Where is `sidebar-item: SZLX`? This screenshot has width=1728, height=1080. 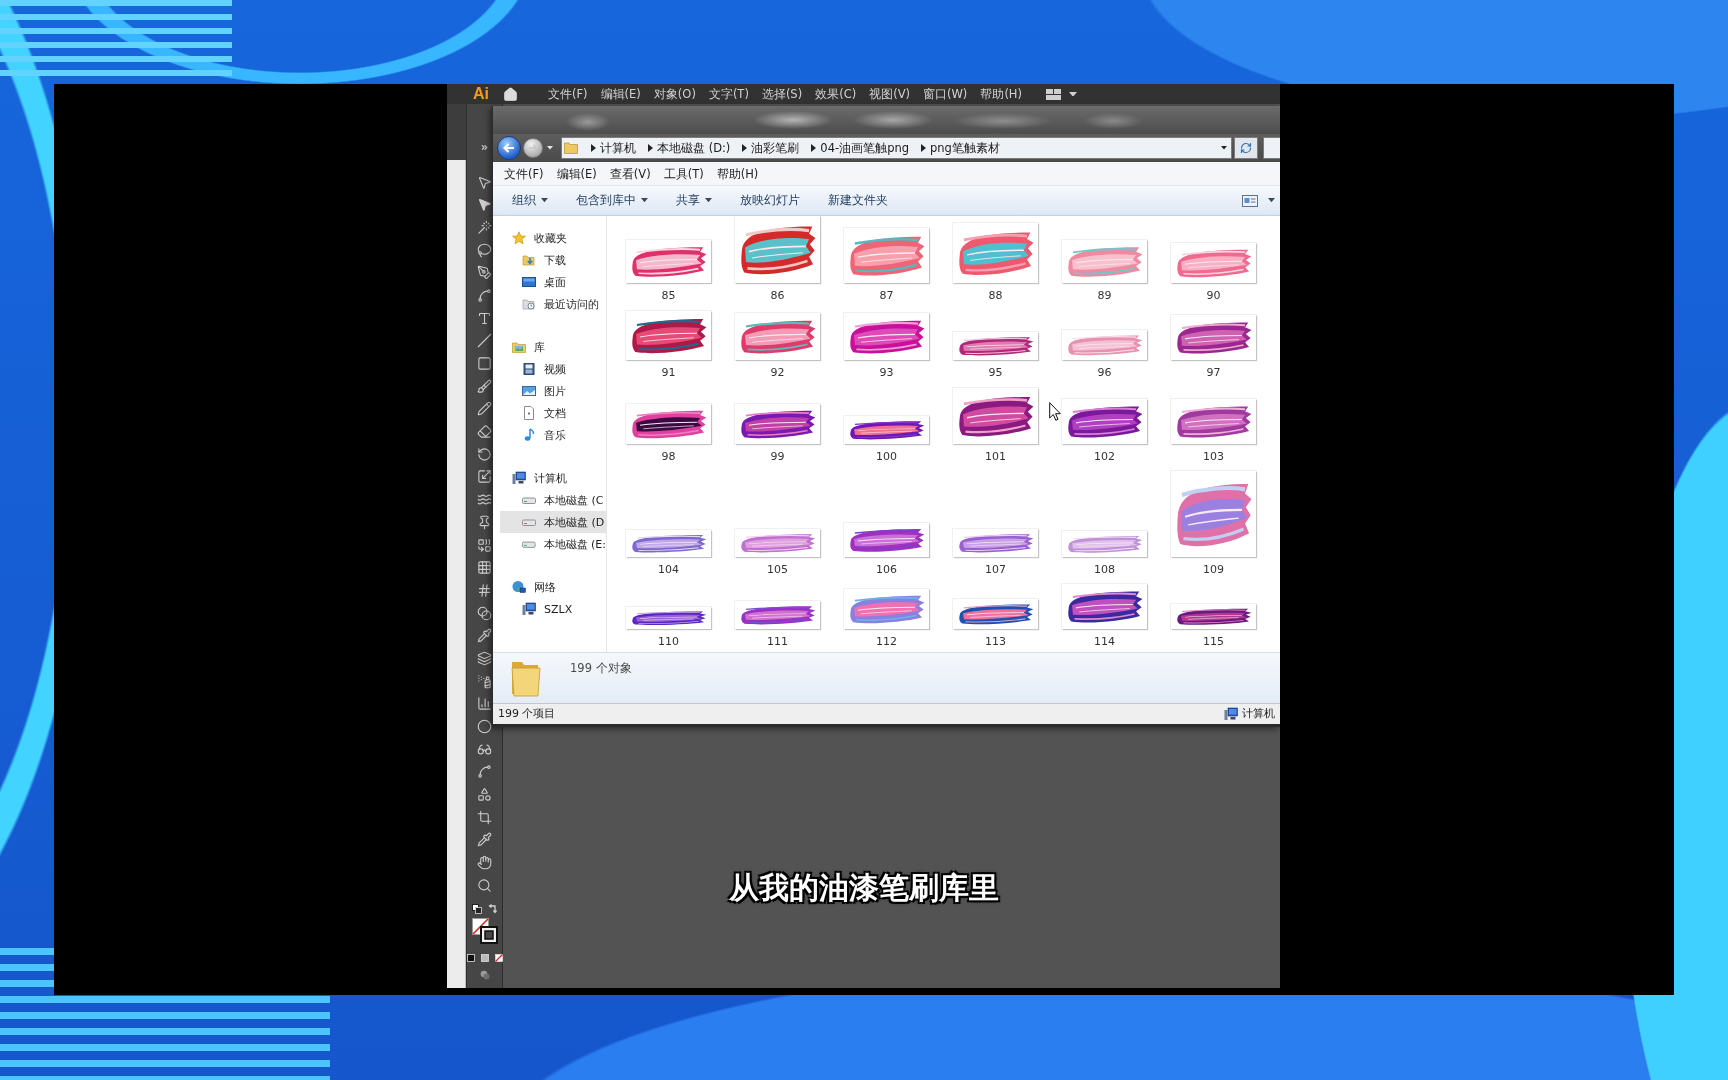
sidebar-item: SZLX is located at coordinates (553, 609).